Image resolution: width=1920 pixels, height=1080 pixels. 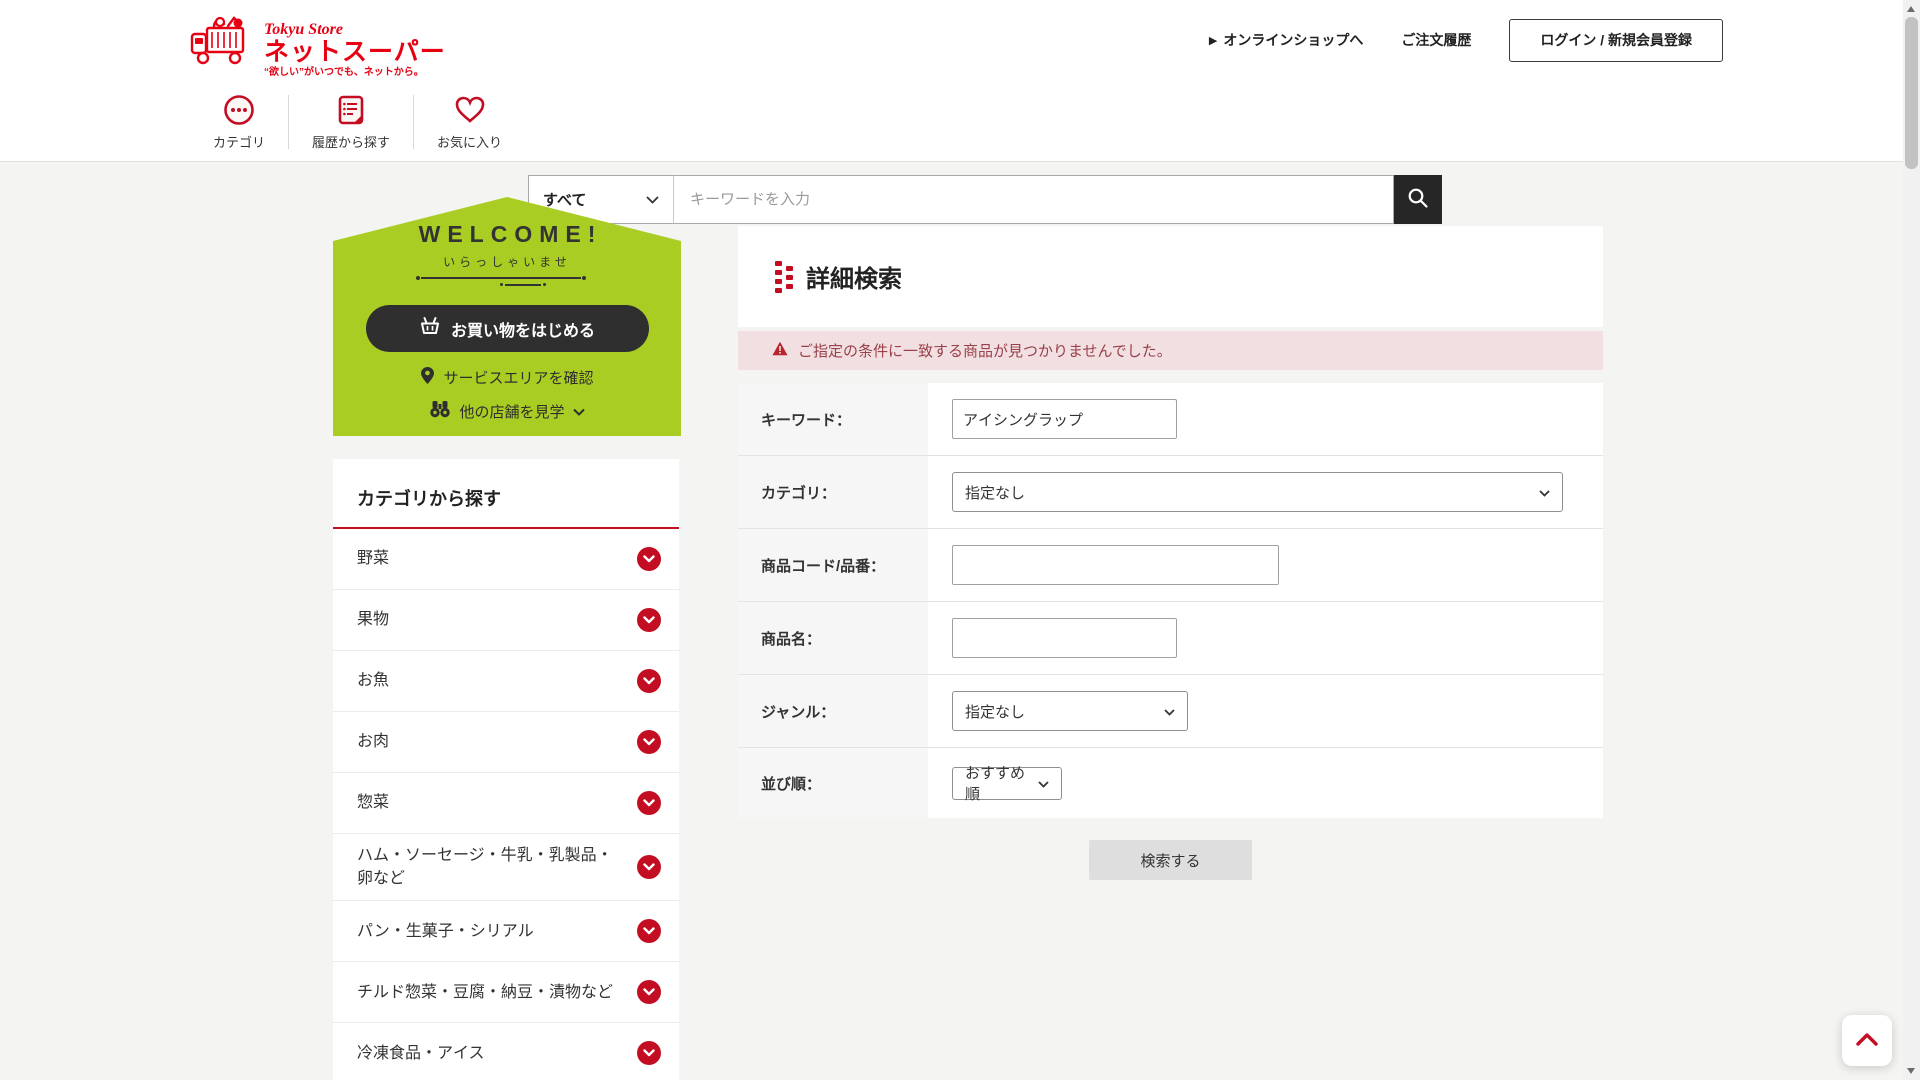 What do you see at coordinates (445, 931) in the screenshot?
I see `category-label: パン・生菓子・シリアル` at bounding box center [445, 931].